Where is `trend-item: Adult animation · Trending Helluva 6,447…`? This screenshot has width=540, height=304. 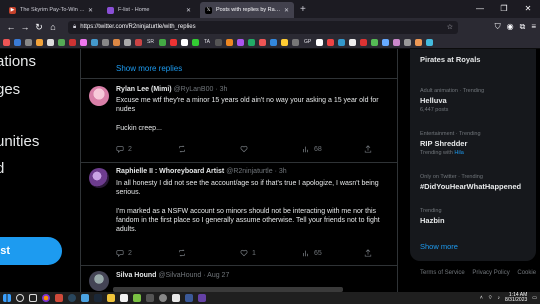
trend-item: Adult animation · Trending Helluva 6,447… is located at coordinates (452, 100).